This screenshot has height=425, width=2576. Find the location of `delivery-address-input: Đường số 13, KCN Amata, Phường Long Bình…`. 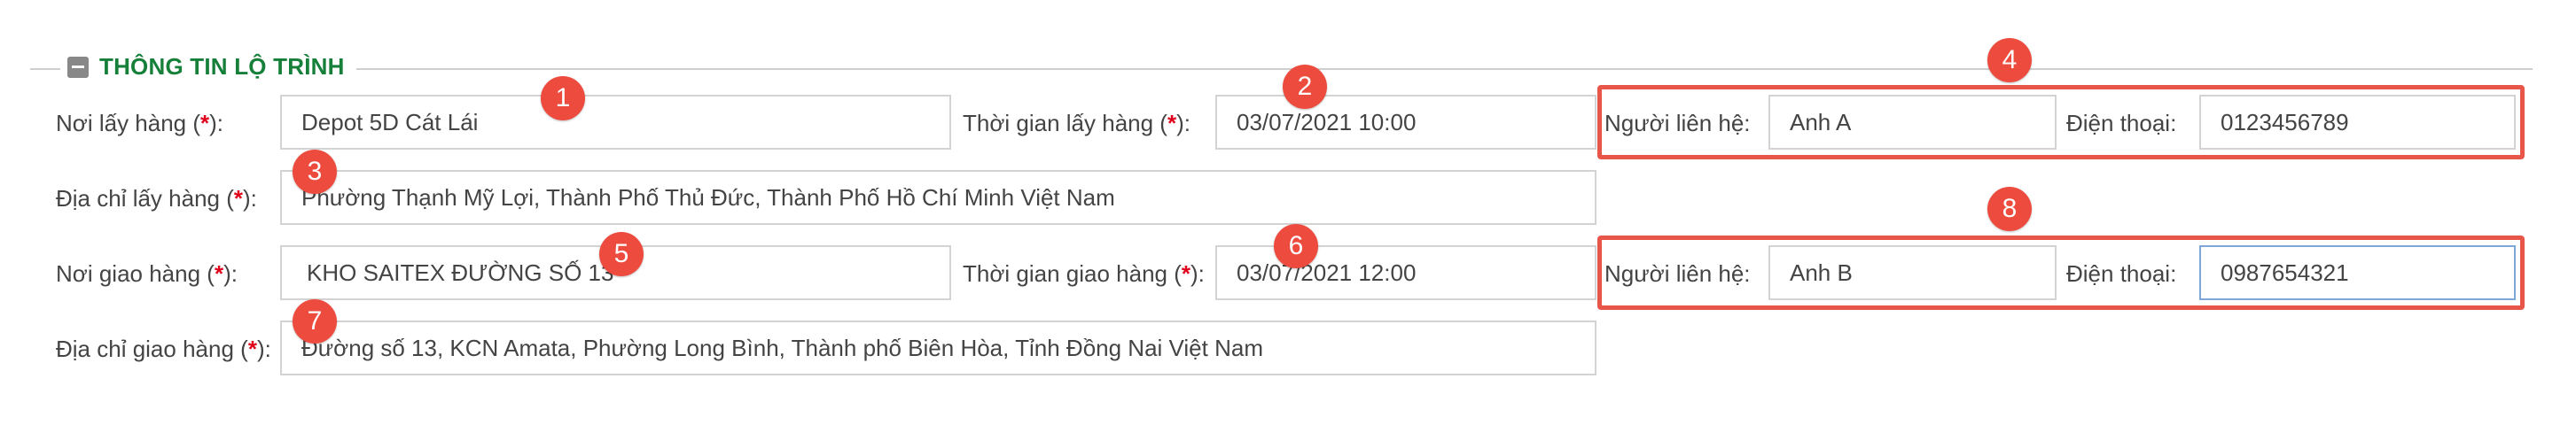

delivery-address-input: Đường số 13, KCN Amata, Phường Long Bình… is located at coordinates (938, 348).